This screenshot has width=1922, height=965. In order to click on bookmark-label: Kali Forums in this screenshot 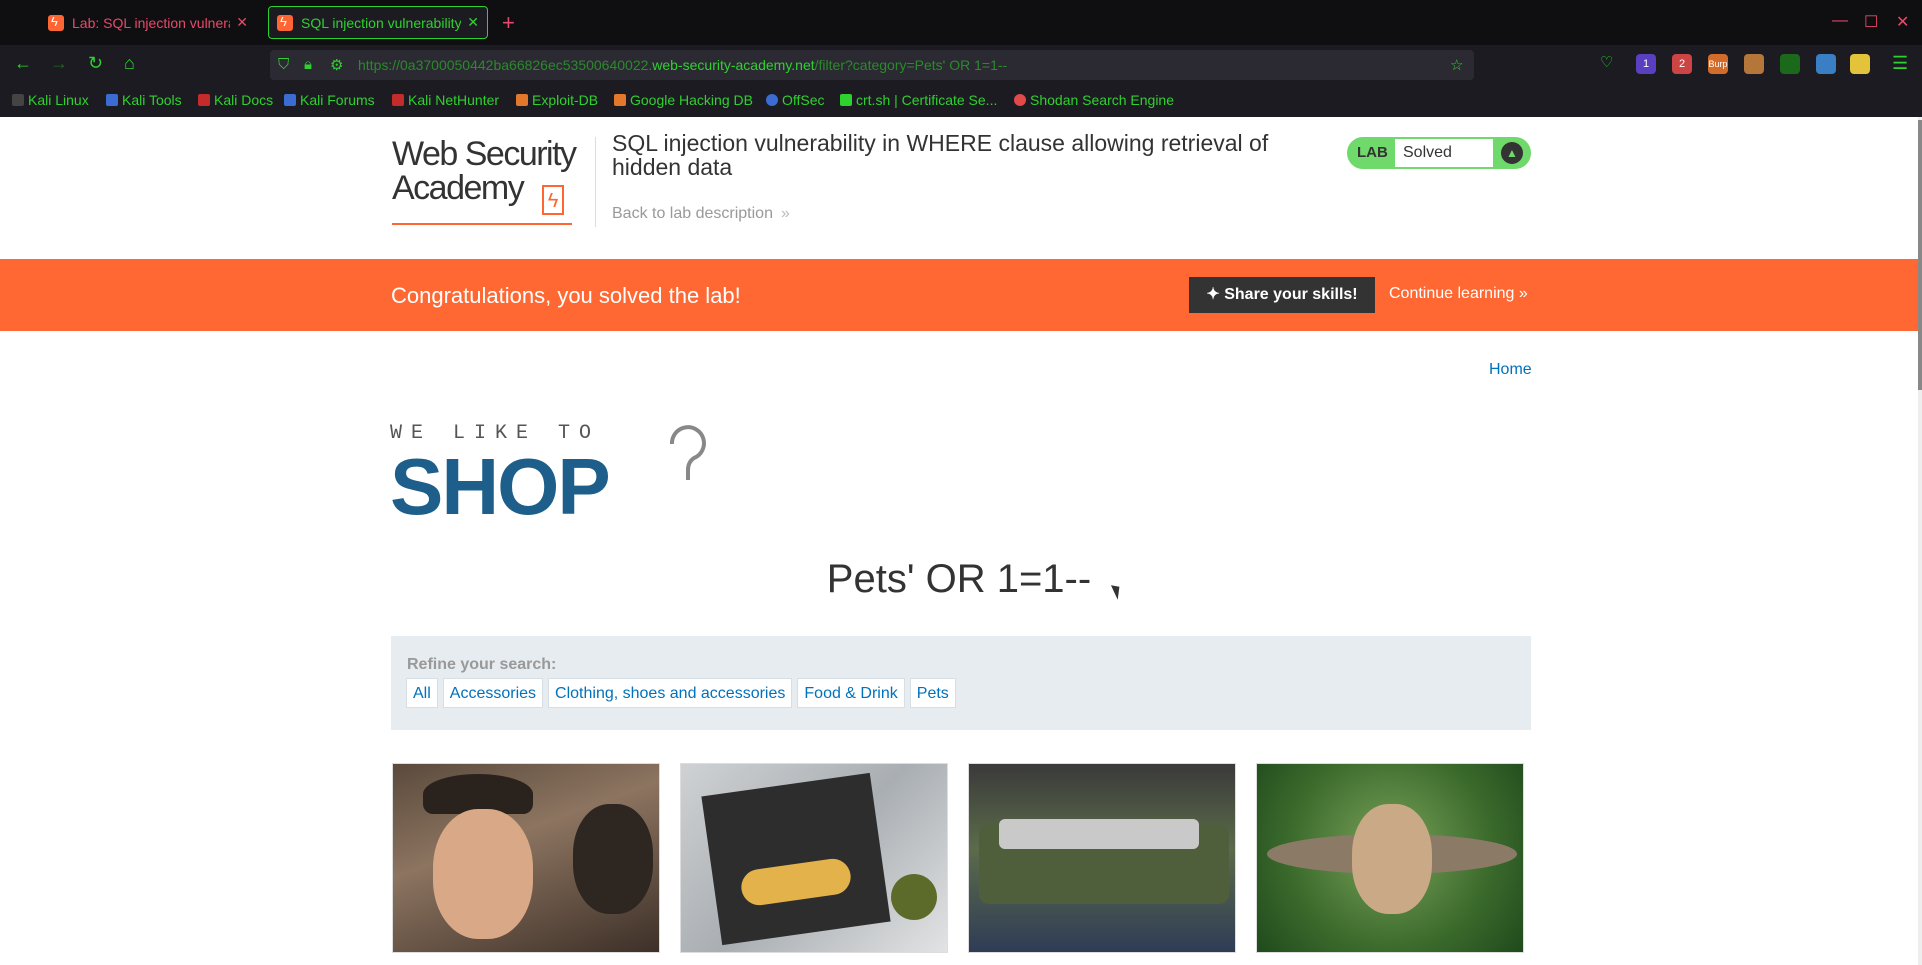, I will do `click(337, 100)`.